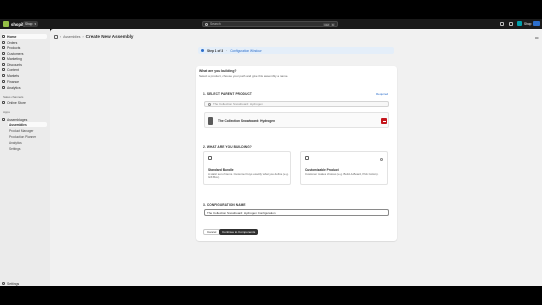  I want to click on sidebar-item-products: Products, so click(24, 47).